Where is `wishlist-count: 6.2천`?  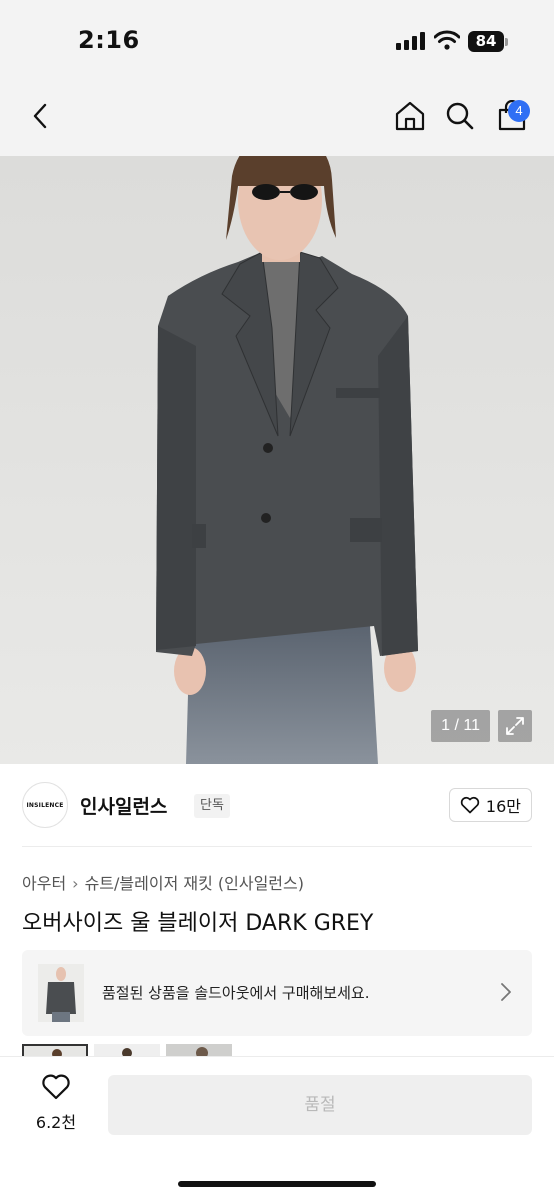
wishlist-count: 6.2천 is located at coordinates (56, 1122).